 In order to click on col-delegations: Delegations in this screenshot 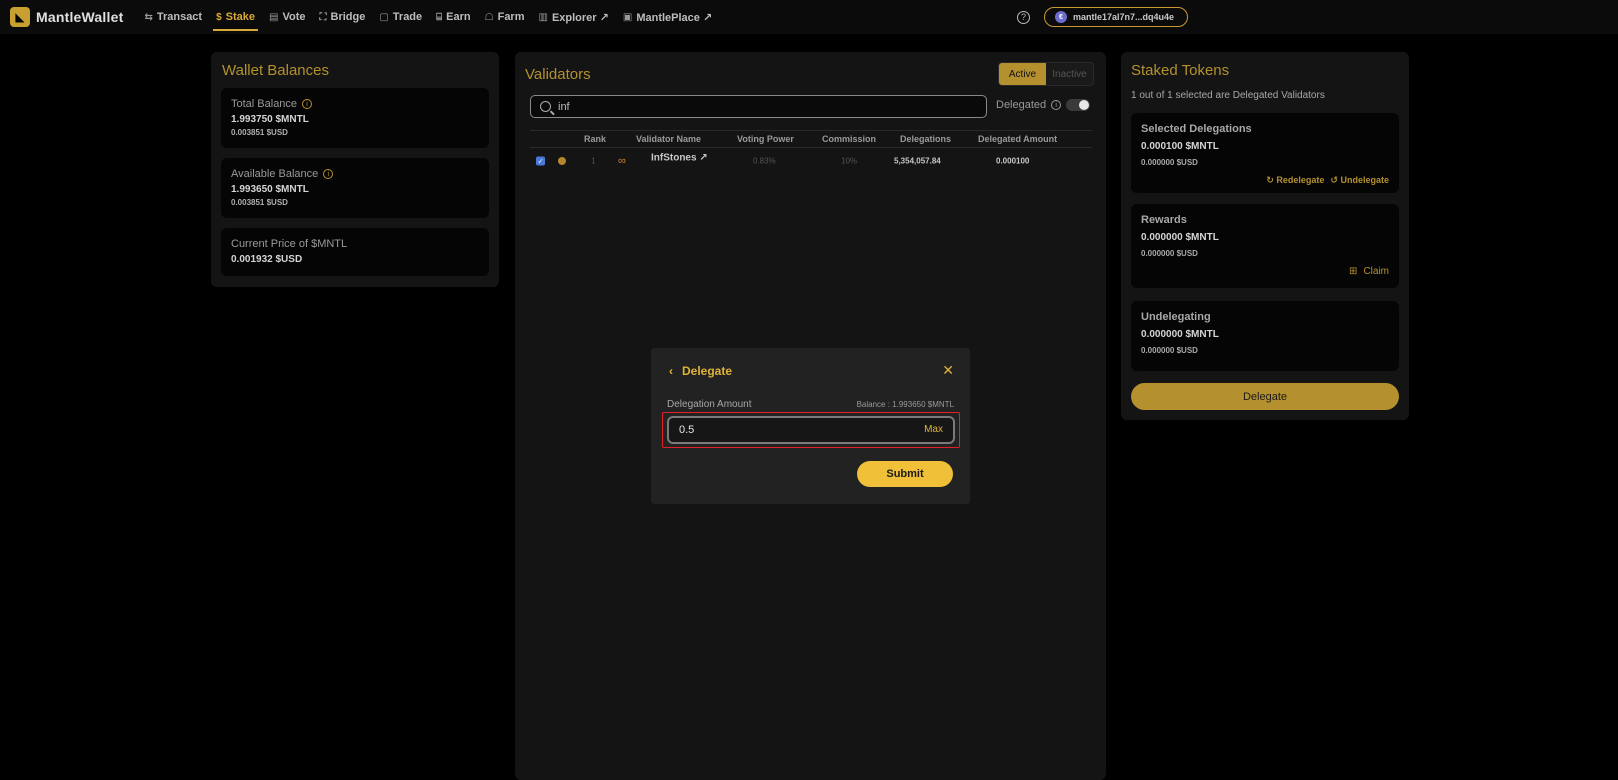, I will do `click(925, 139)`.